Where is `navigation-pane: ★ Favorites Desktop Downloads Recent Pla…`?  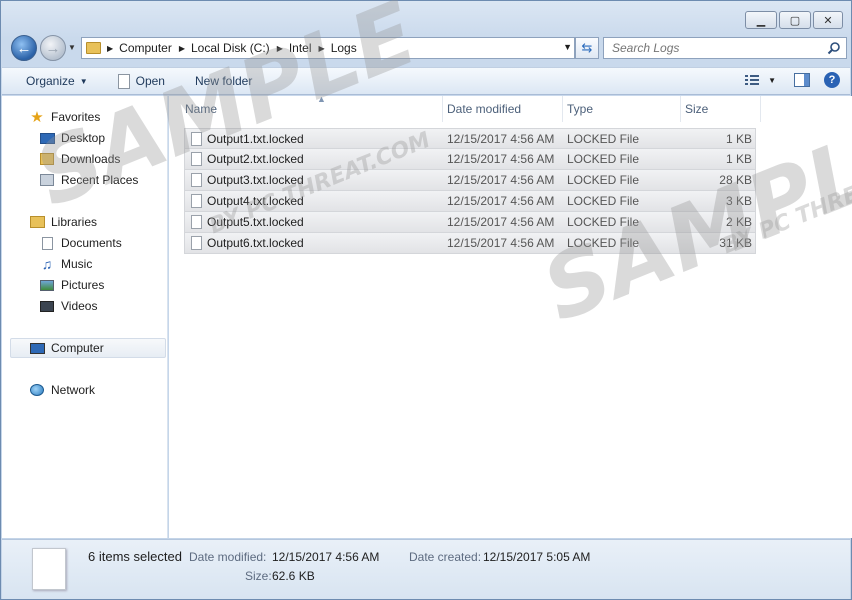
navigation-pane: ★ Favorites Desktop Downloads Recent Pla… is located at coordinates (85, 317).